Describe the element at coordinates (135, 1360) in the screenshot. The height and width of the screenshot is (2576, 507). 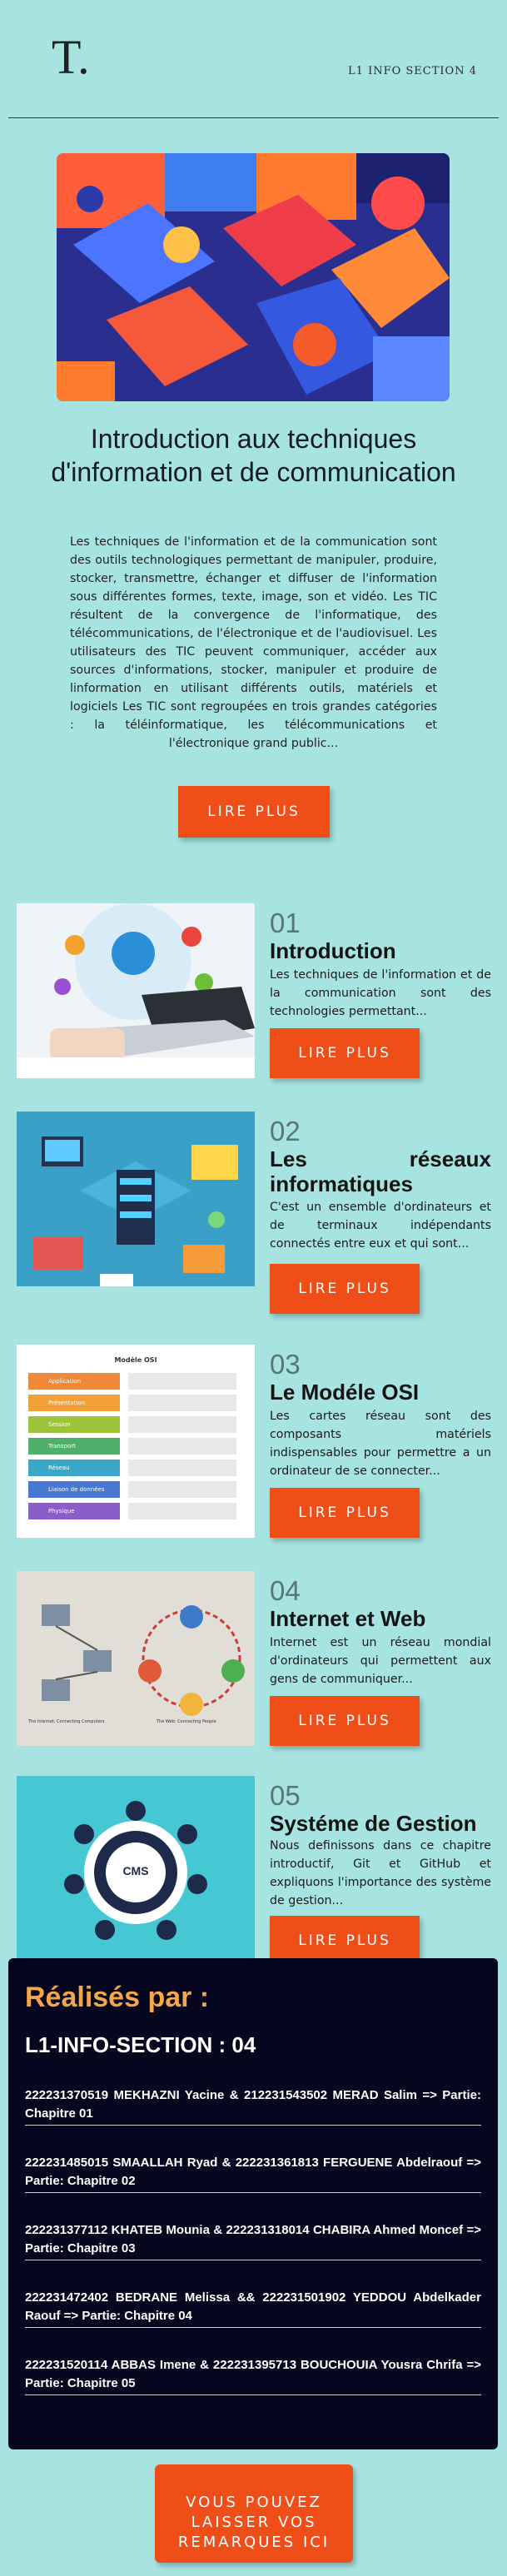
I see `osi-diagram-title: Modèle OSI` at that location.